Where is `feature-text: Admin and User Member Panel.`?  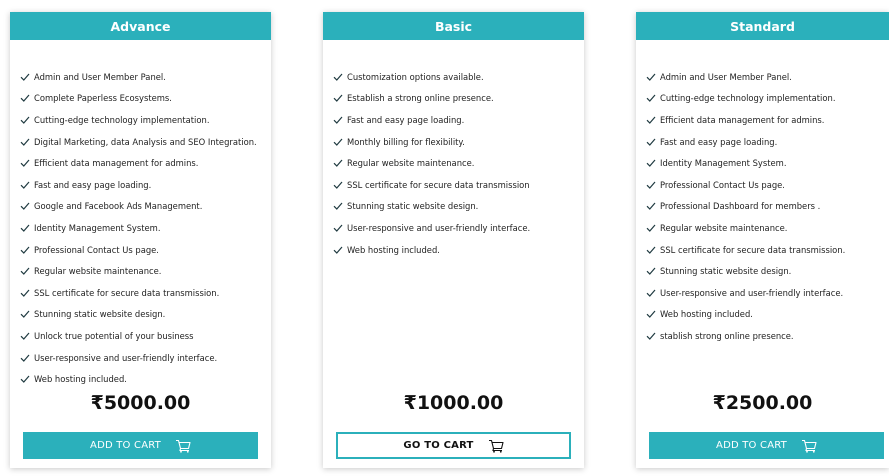 feature-text: Admin and User Member Panel. is located at coordinates (726, 76).